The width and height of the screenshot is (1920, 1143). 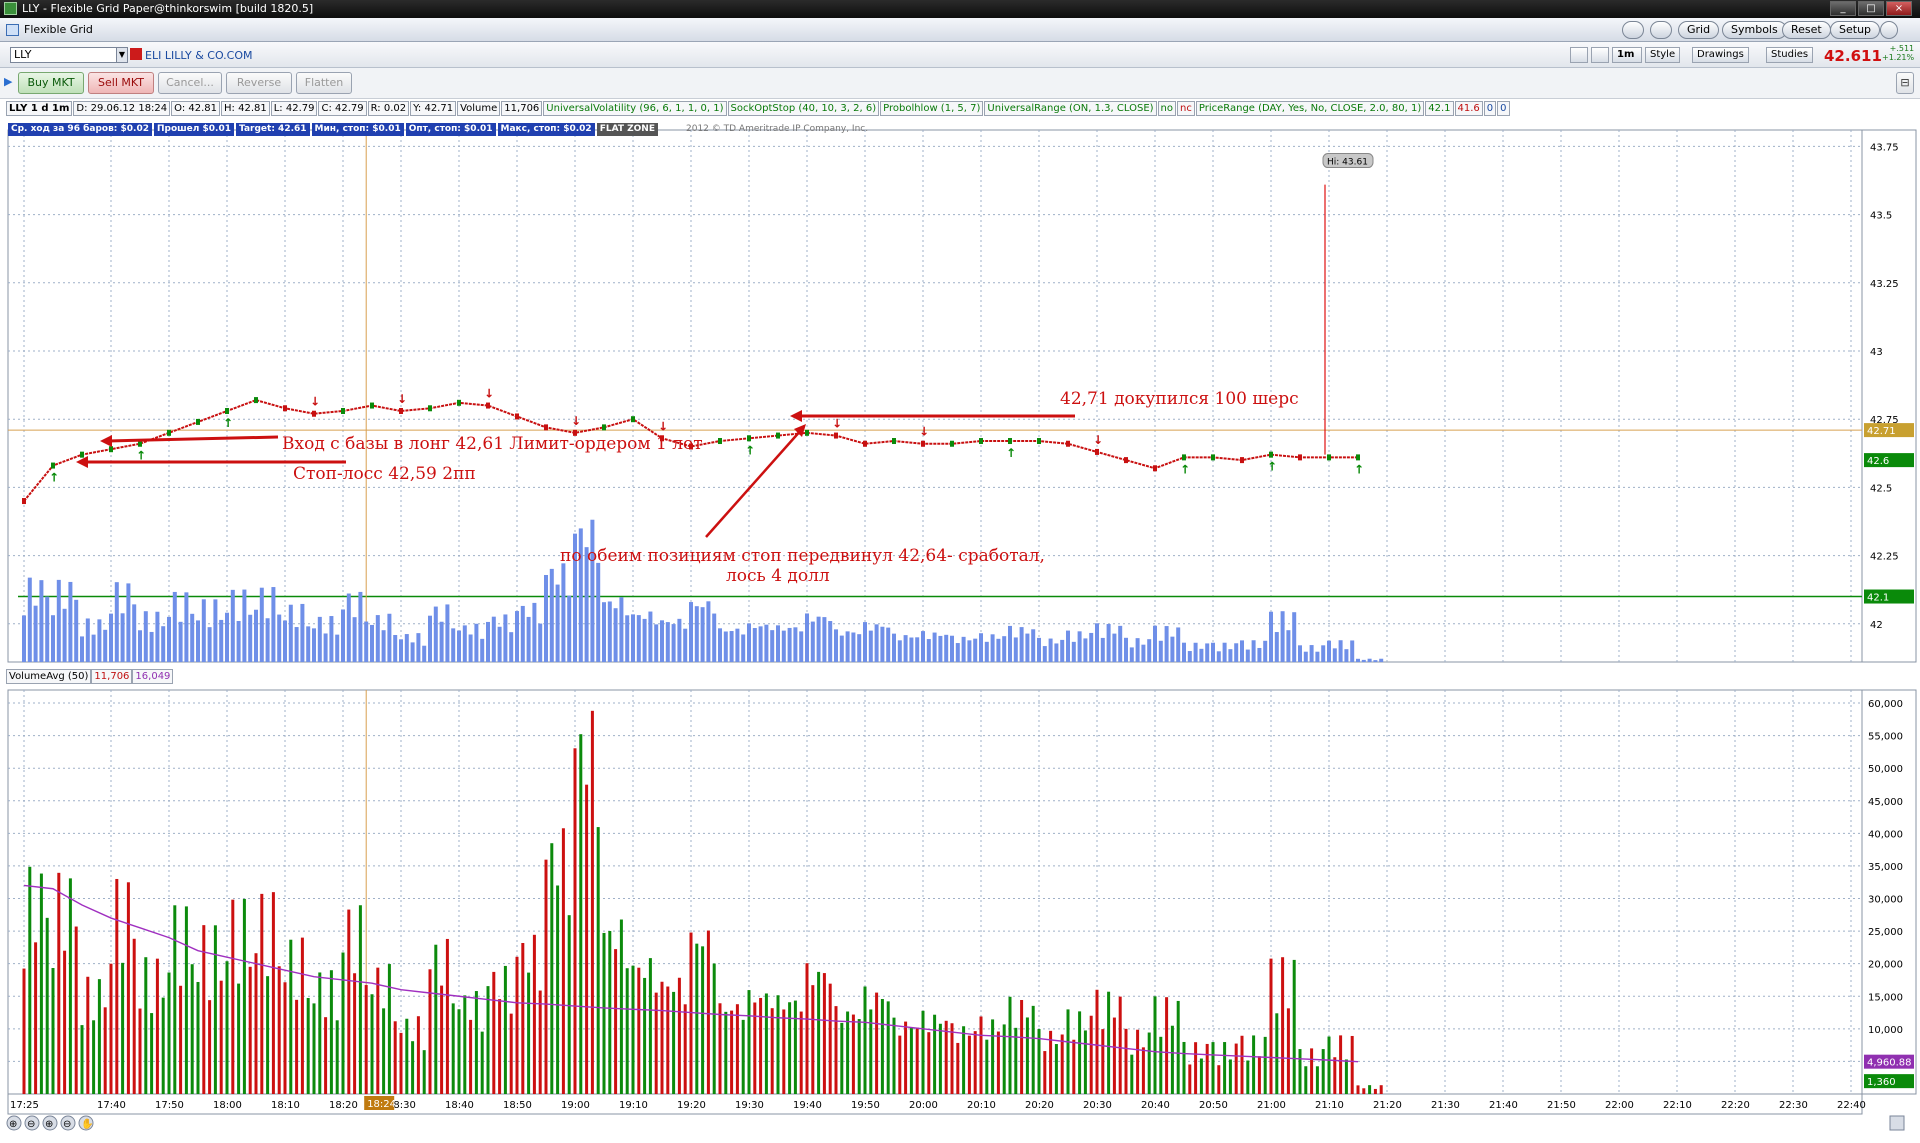 What do you see at coordinates (1720, 55) in the screenshot?
I see `drawings-button: Drawings` at bounding box center [1720, 55].